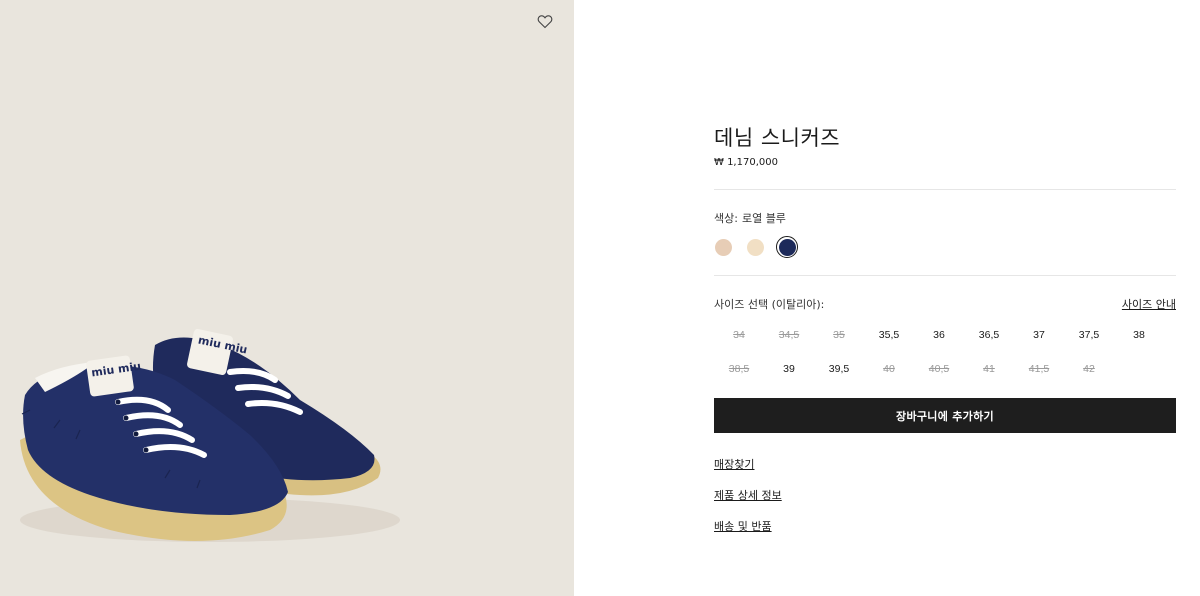 The image size is (1200, 596). I want to click on size-row: 34 34,5 35 35,5 36 36,5 37 37,5 38, so click(945, 335).